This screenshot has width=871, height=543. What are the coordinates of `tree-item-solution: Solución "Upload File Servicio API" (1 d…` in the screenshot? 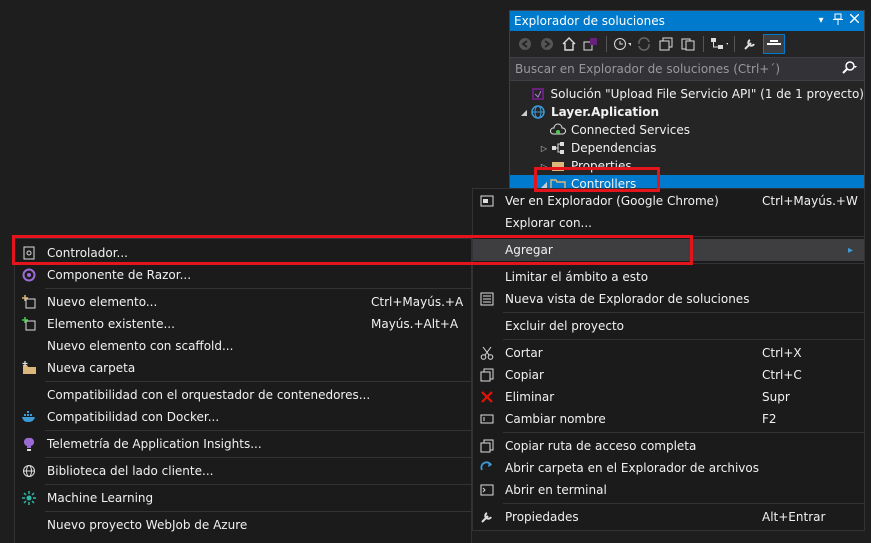 It's located at (687, 94).